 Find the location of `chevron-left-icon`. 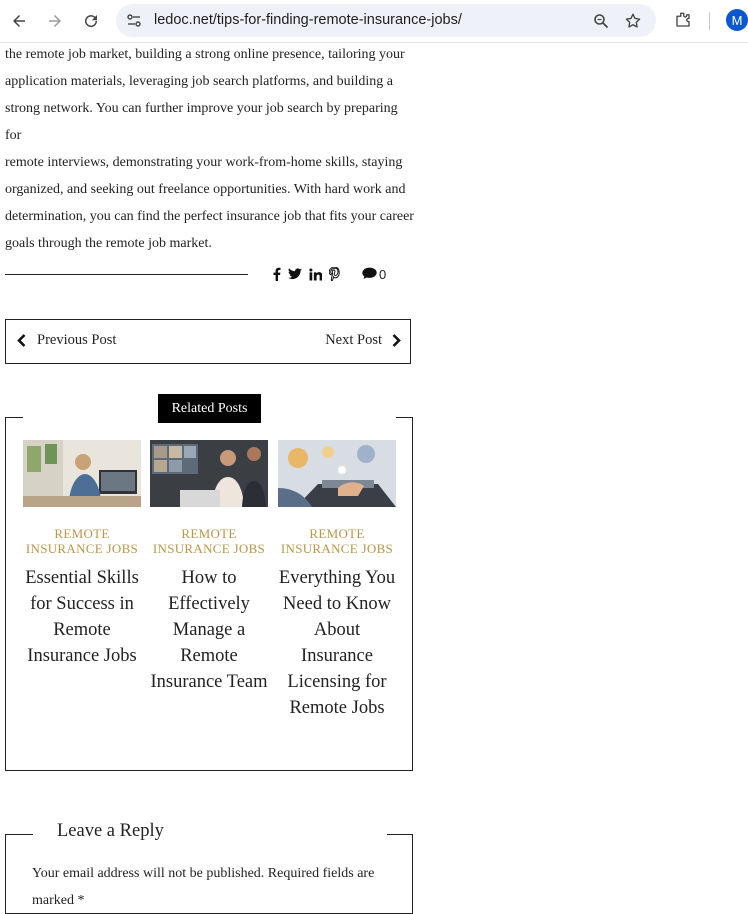

chevron-left-icon is located at coordinates (21, 340).